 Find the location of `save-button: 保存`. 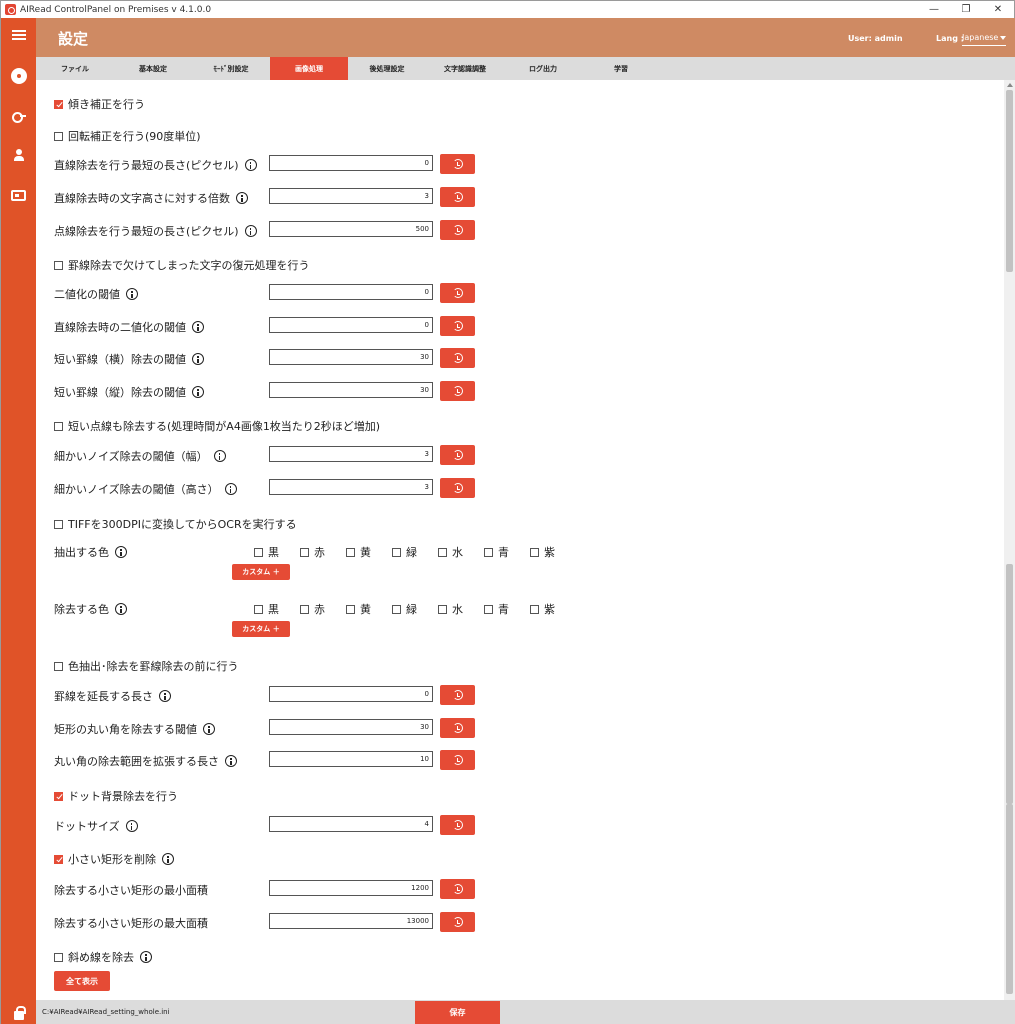

save-button: 保存 is located at coordinates (457, 1012).